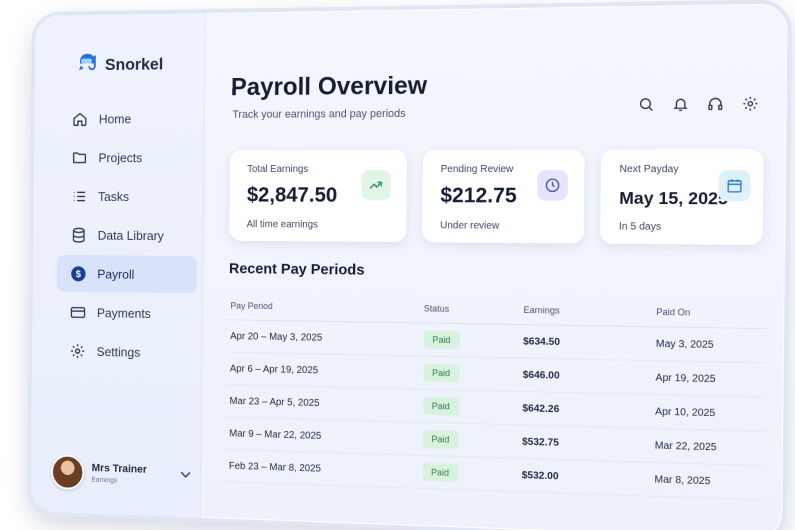 Image resolution: width=795 pixels, height=530 pixels. Describe the element at coordinates (541, 408) in the screenshot. I see `earnings-cell: $642.26` at that location.